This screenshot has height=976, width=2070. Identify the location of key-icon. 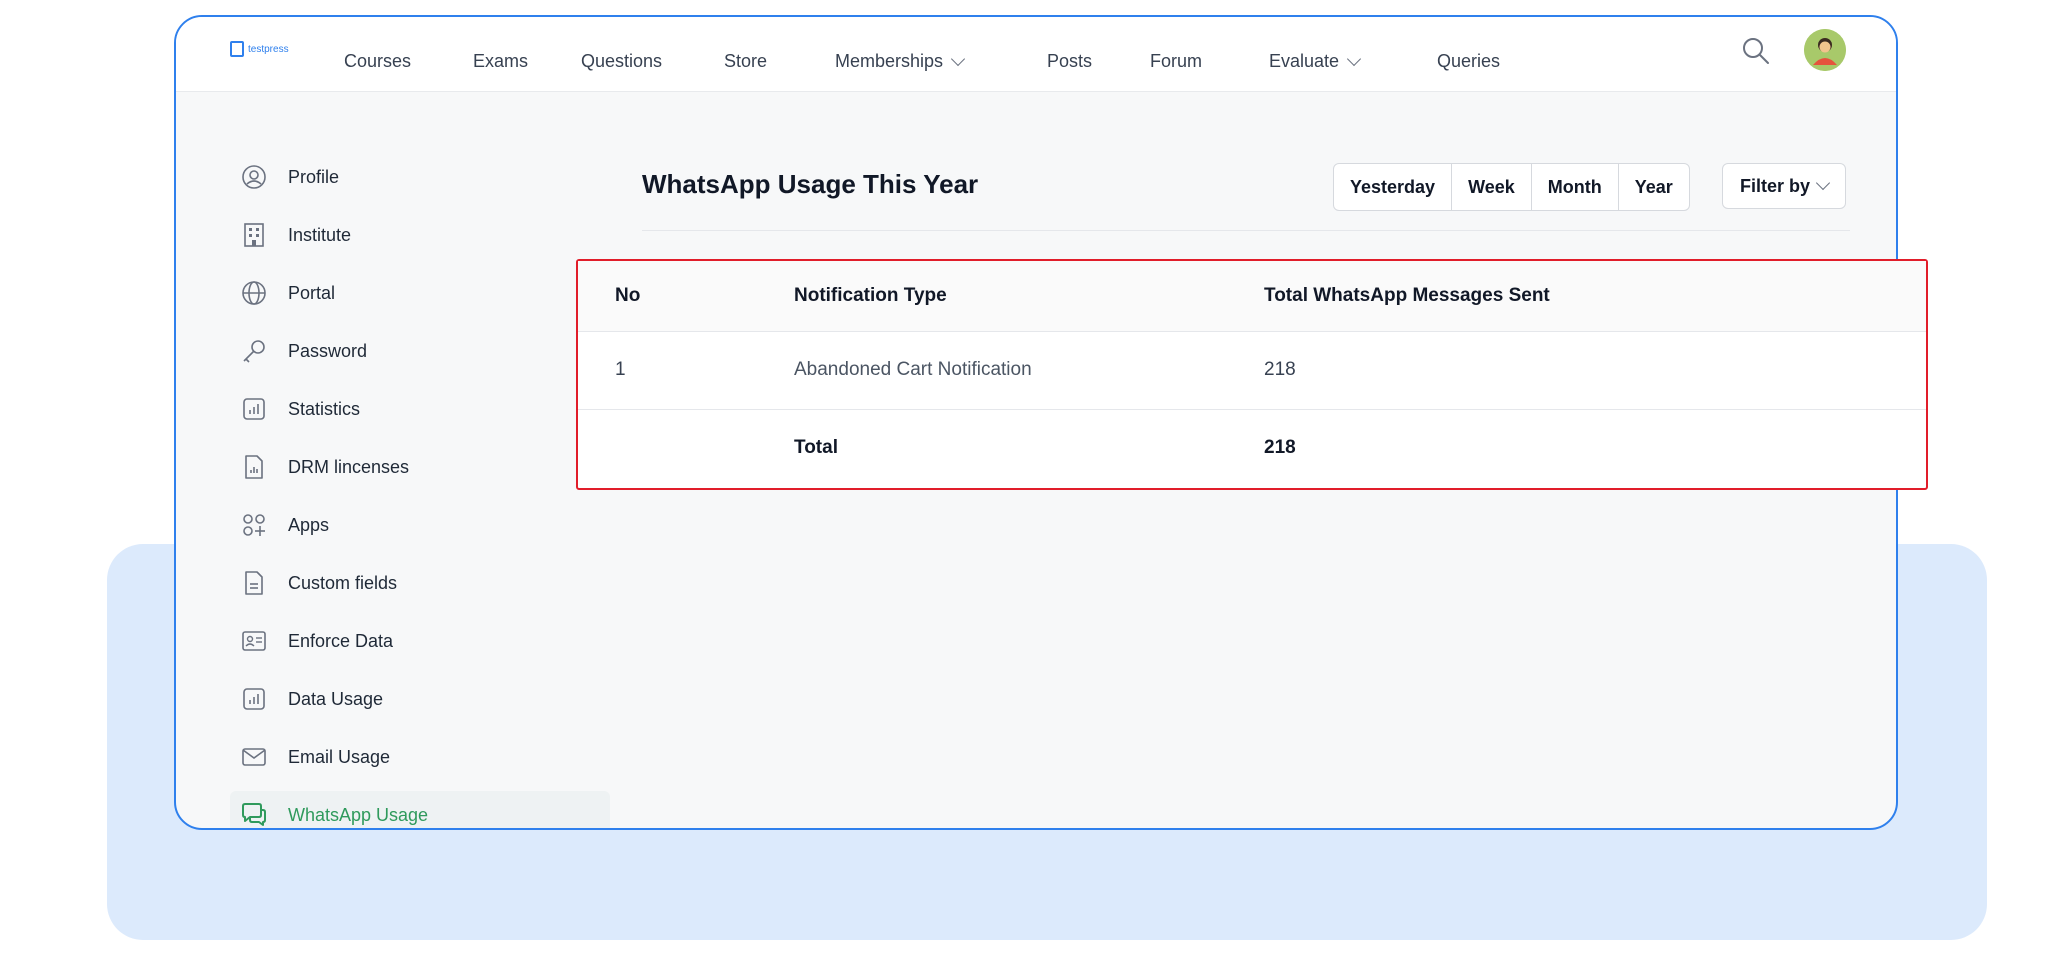
(254, 351).